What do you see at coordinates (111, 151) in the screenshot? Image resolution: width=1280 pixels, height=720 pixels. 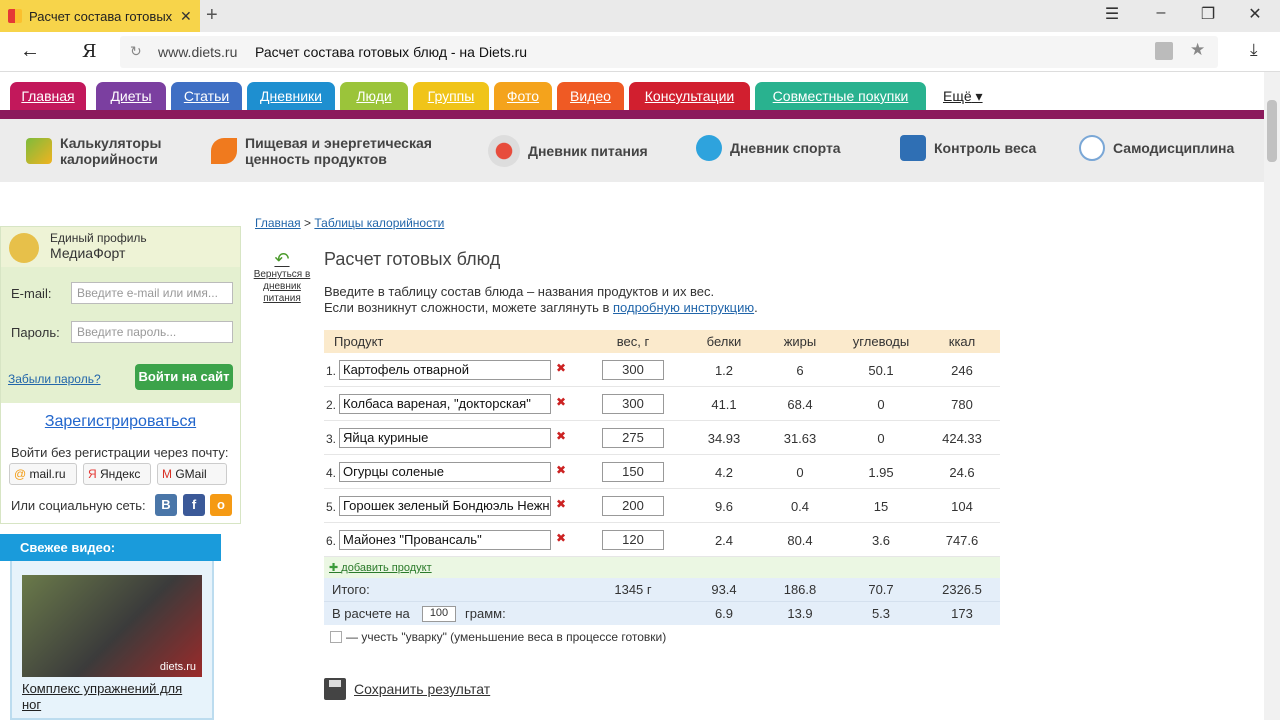 I see `tool-calculators: Калькуляторы калорийности` at bounding box center [111, 151].